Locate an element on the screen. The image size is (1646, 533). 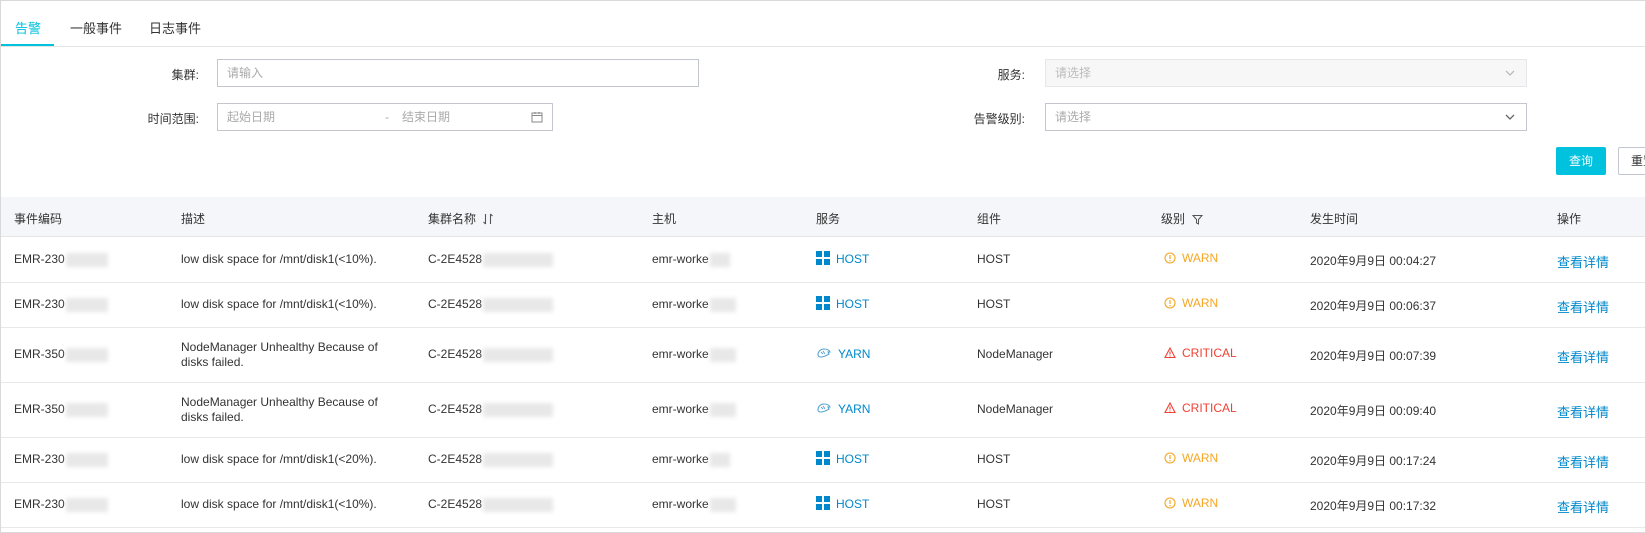
col-time: 发生时间 is located at coordinates (1334, 219).